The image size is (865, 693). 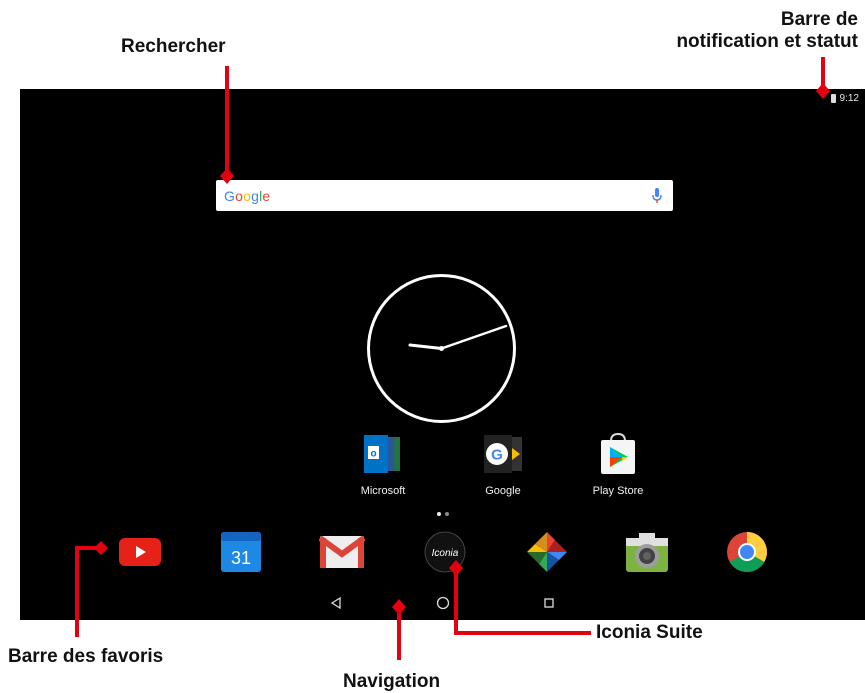 I want to click on favorites-callout: Barre des favoris, so click(x=86, y=656).